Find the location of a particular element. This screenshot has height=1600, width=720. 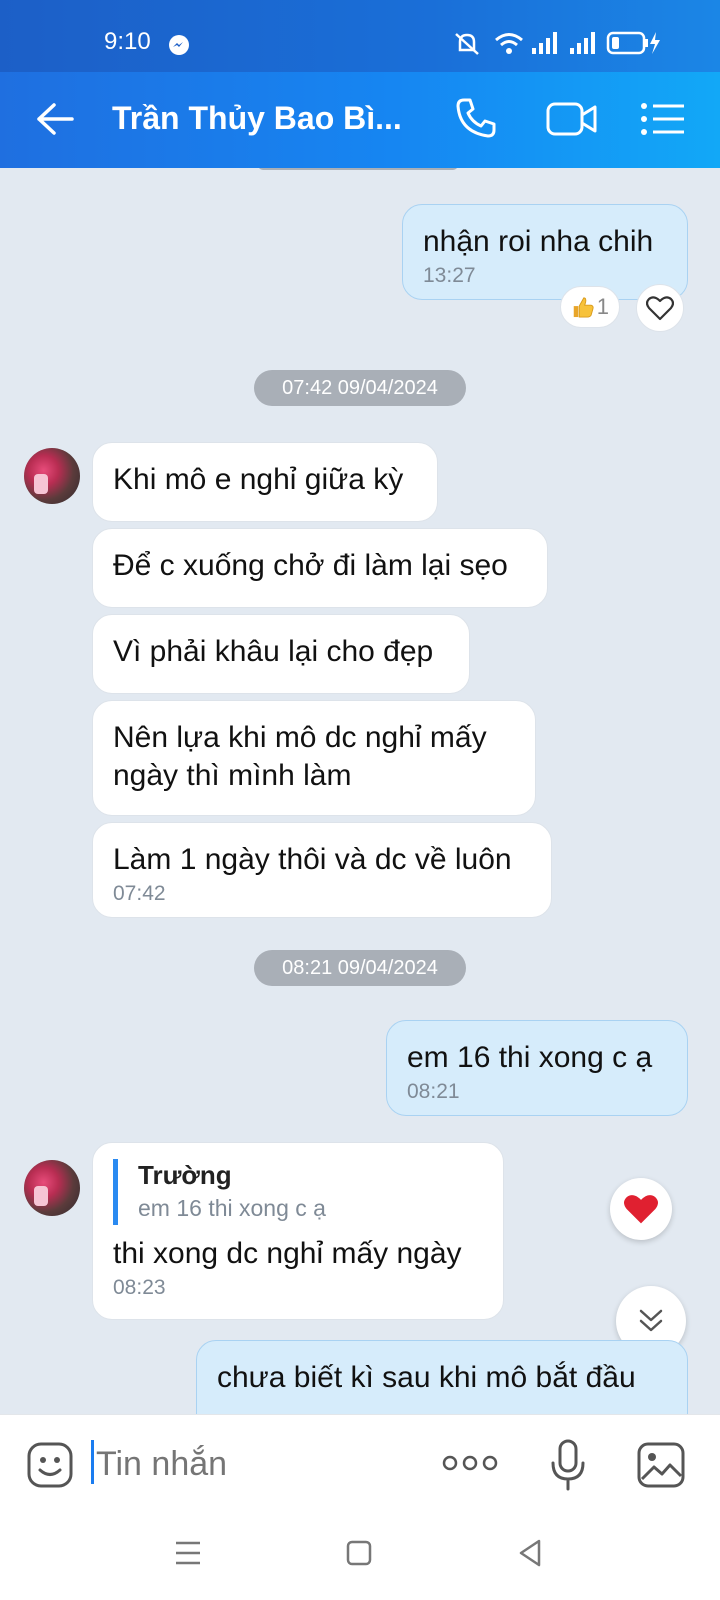

quoted-sender: Trường is located at coordinates (185, 1175).